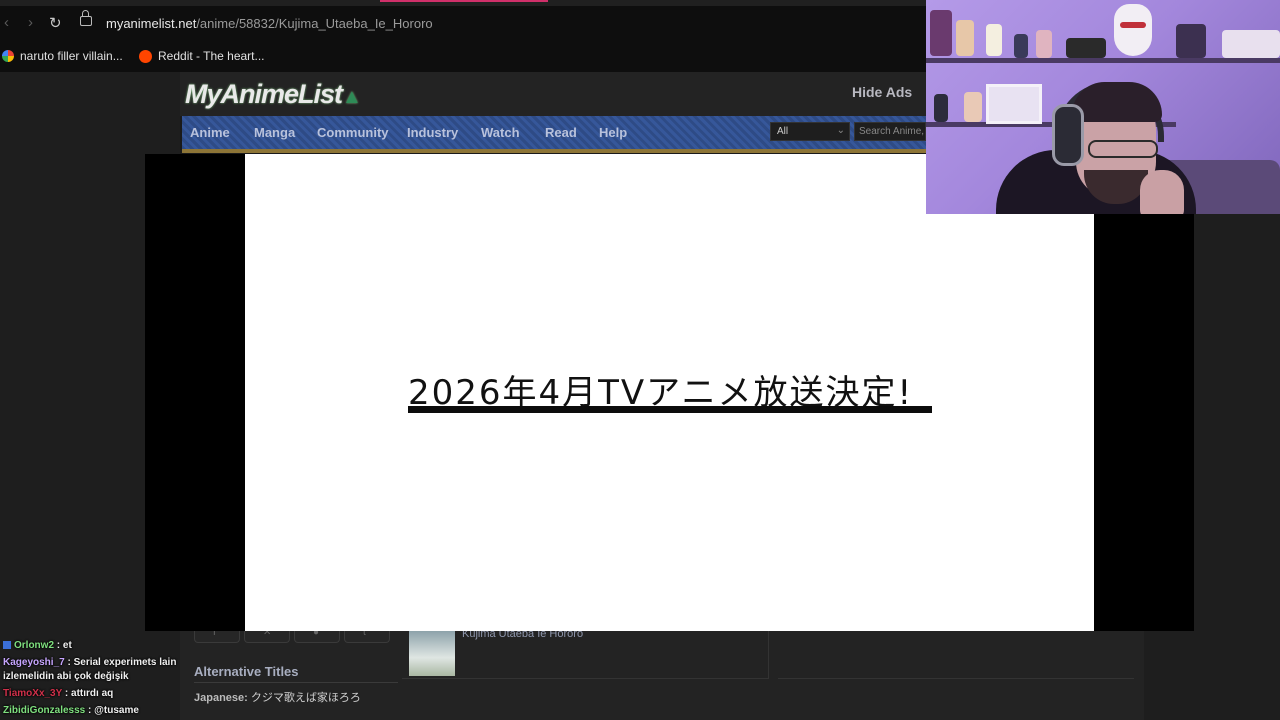 The image size is (1280, 720). Describe the element at coordinates (66, 676) in the screenshot. I see `chat-message-continuation: izlemelidin abi çok değişik` at that location.